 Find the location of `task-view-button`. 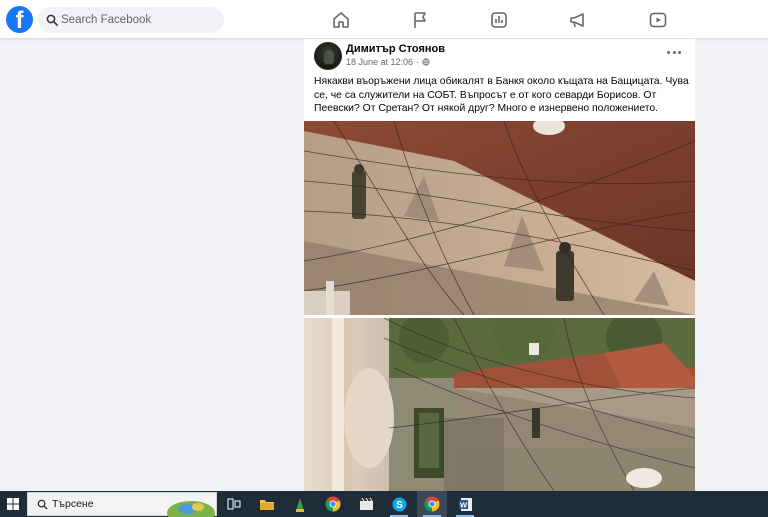

task-view-button is located at coordinates (234, 504).